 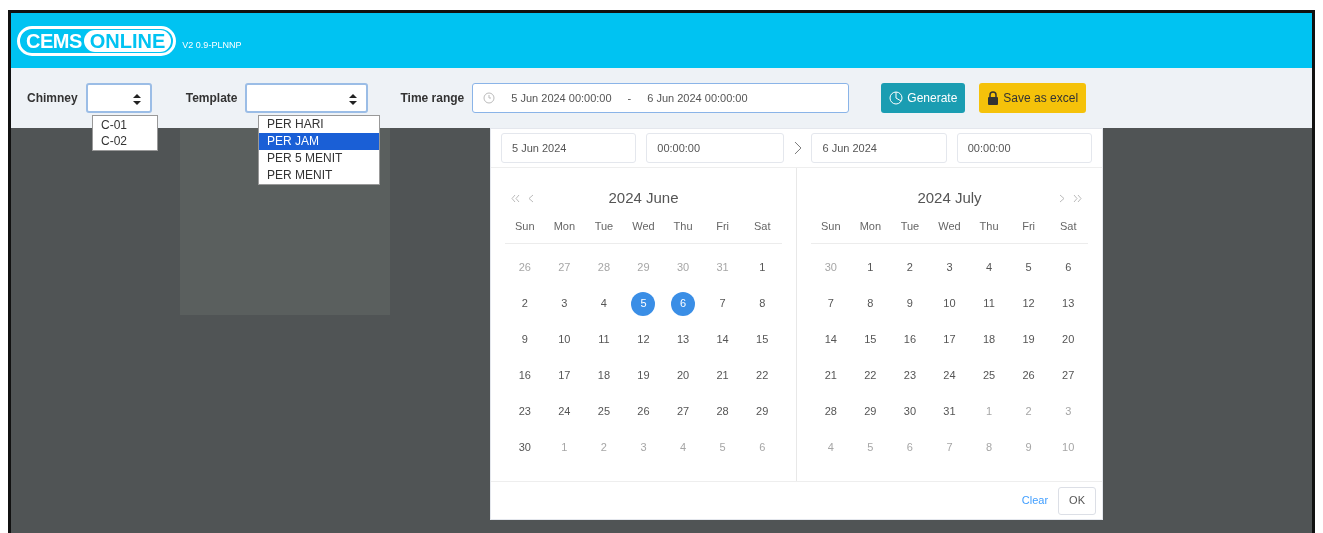 I want to click on weekday-label: Fri, so click(x=1029, y=226).